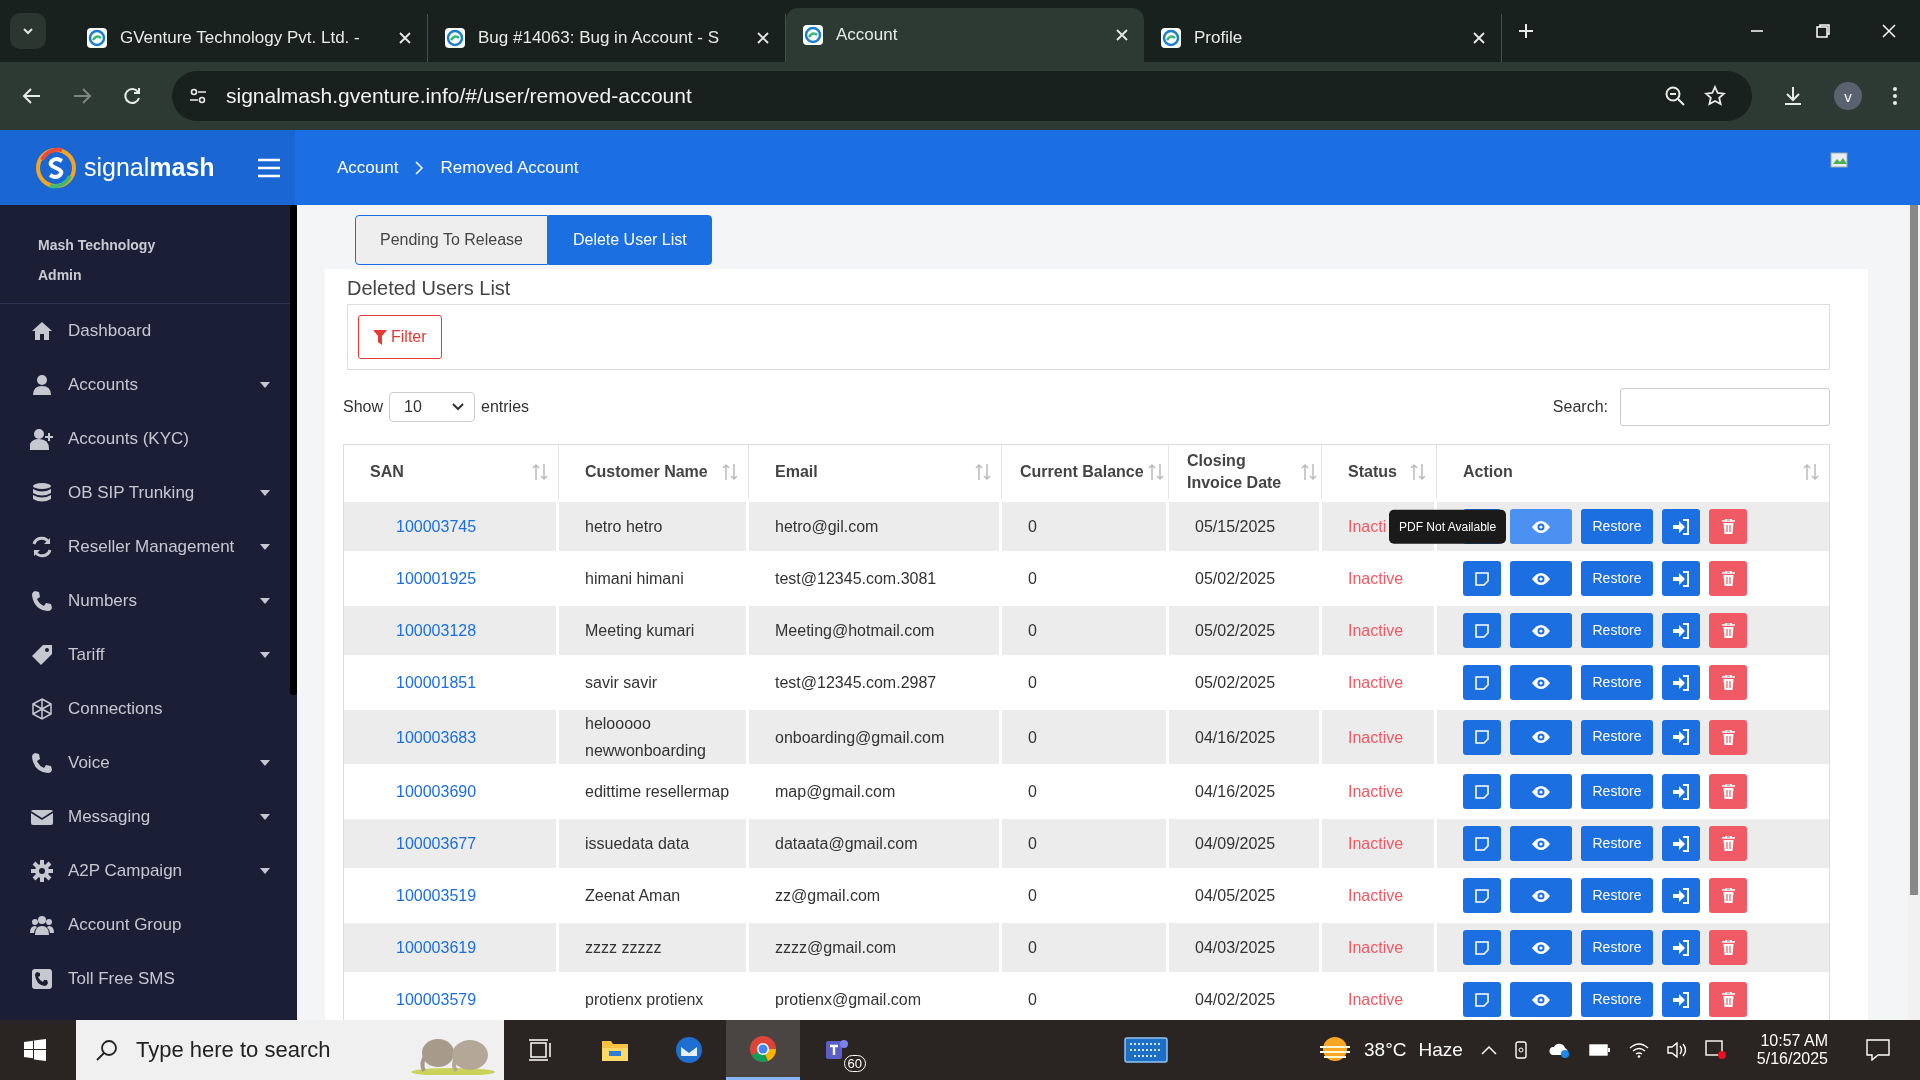 The image size is (1920, 1080). What do you see at coordinates (145, 925) in the screenshot?
I see `sidebar-item: Account Group` at bounding box center [145, 925].